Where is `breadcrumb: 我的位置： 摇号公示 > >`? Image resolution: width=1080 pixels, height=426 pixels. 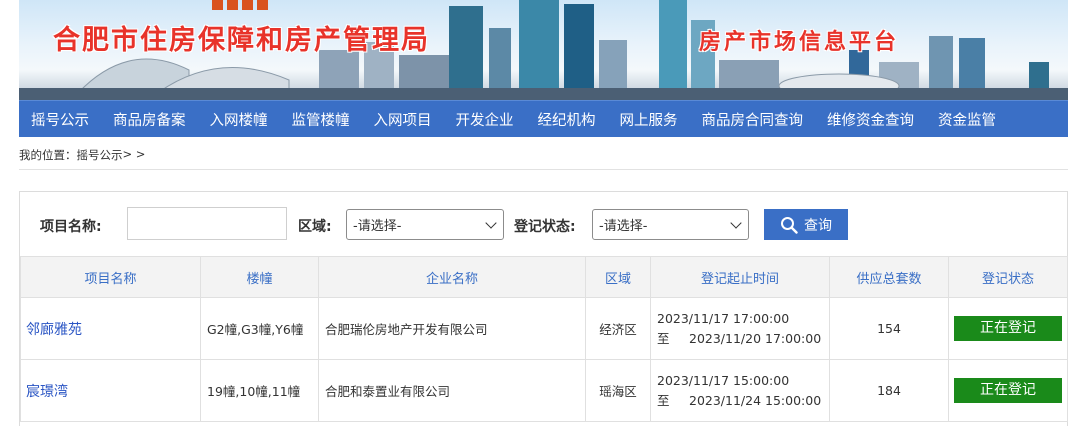 breadcrumb: 我的位置： 摇号公示 > > is located at coordinates (82, 155).